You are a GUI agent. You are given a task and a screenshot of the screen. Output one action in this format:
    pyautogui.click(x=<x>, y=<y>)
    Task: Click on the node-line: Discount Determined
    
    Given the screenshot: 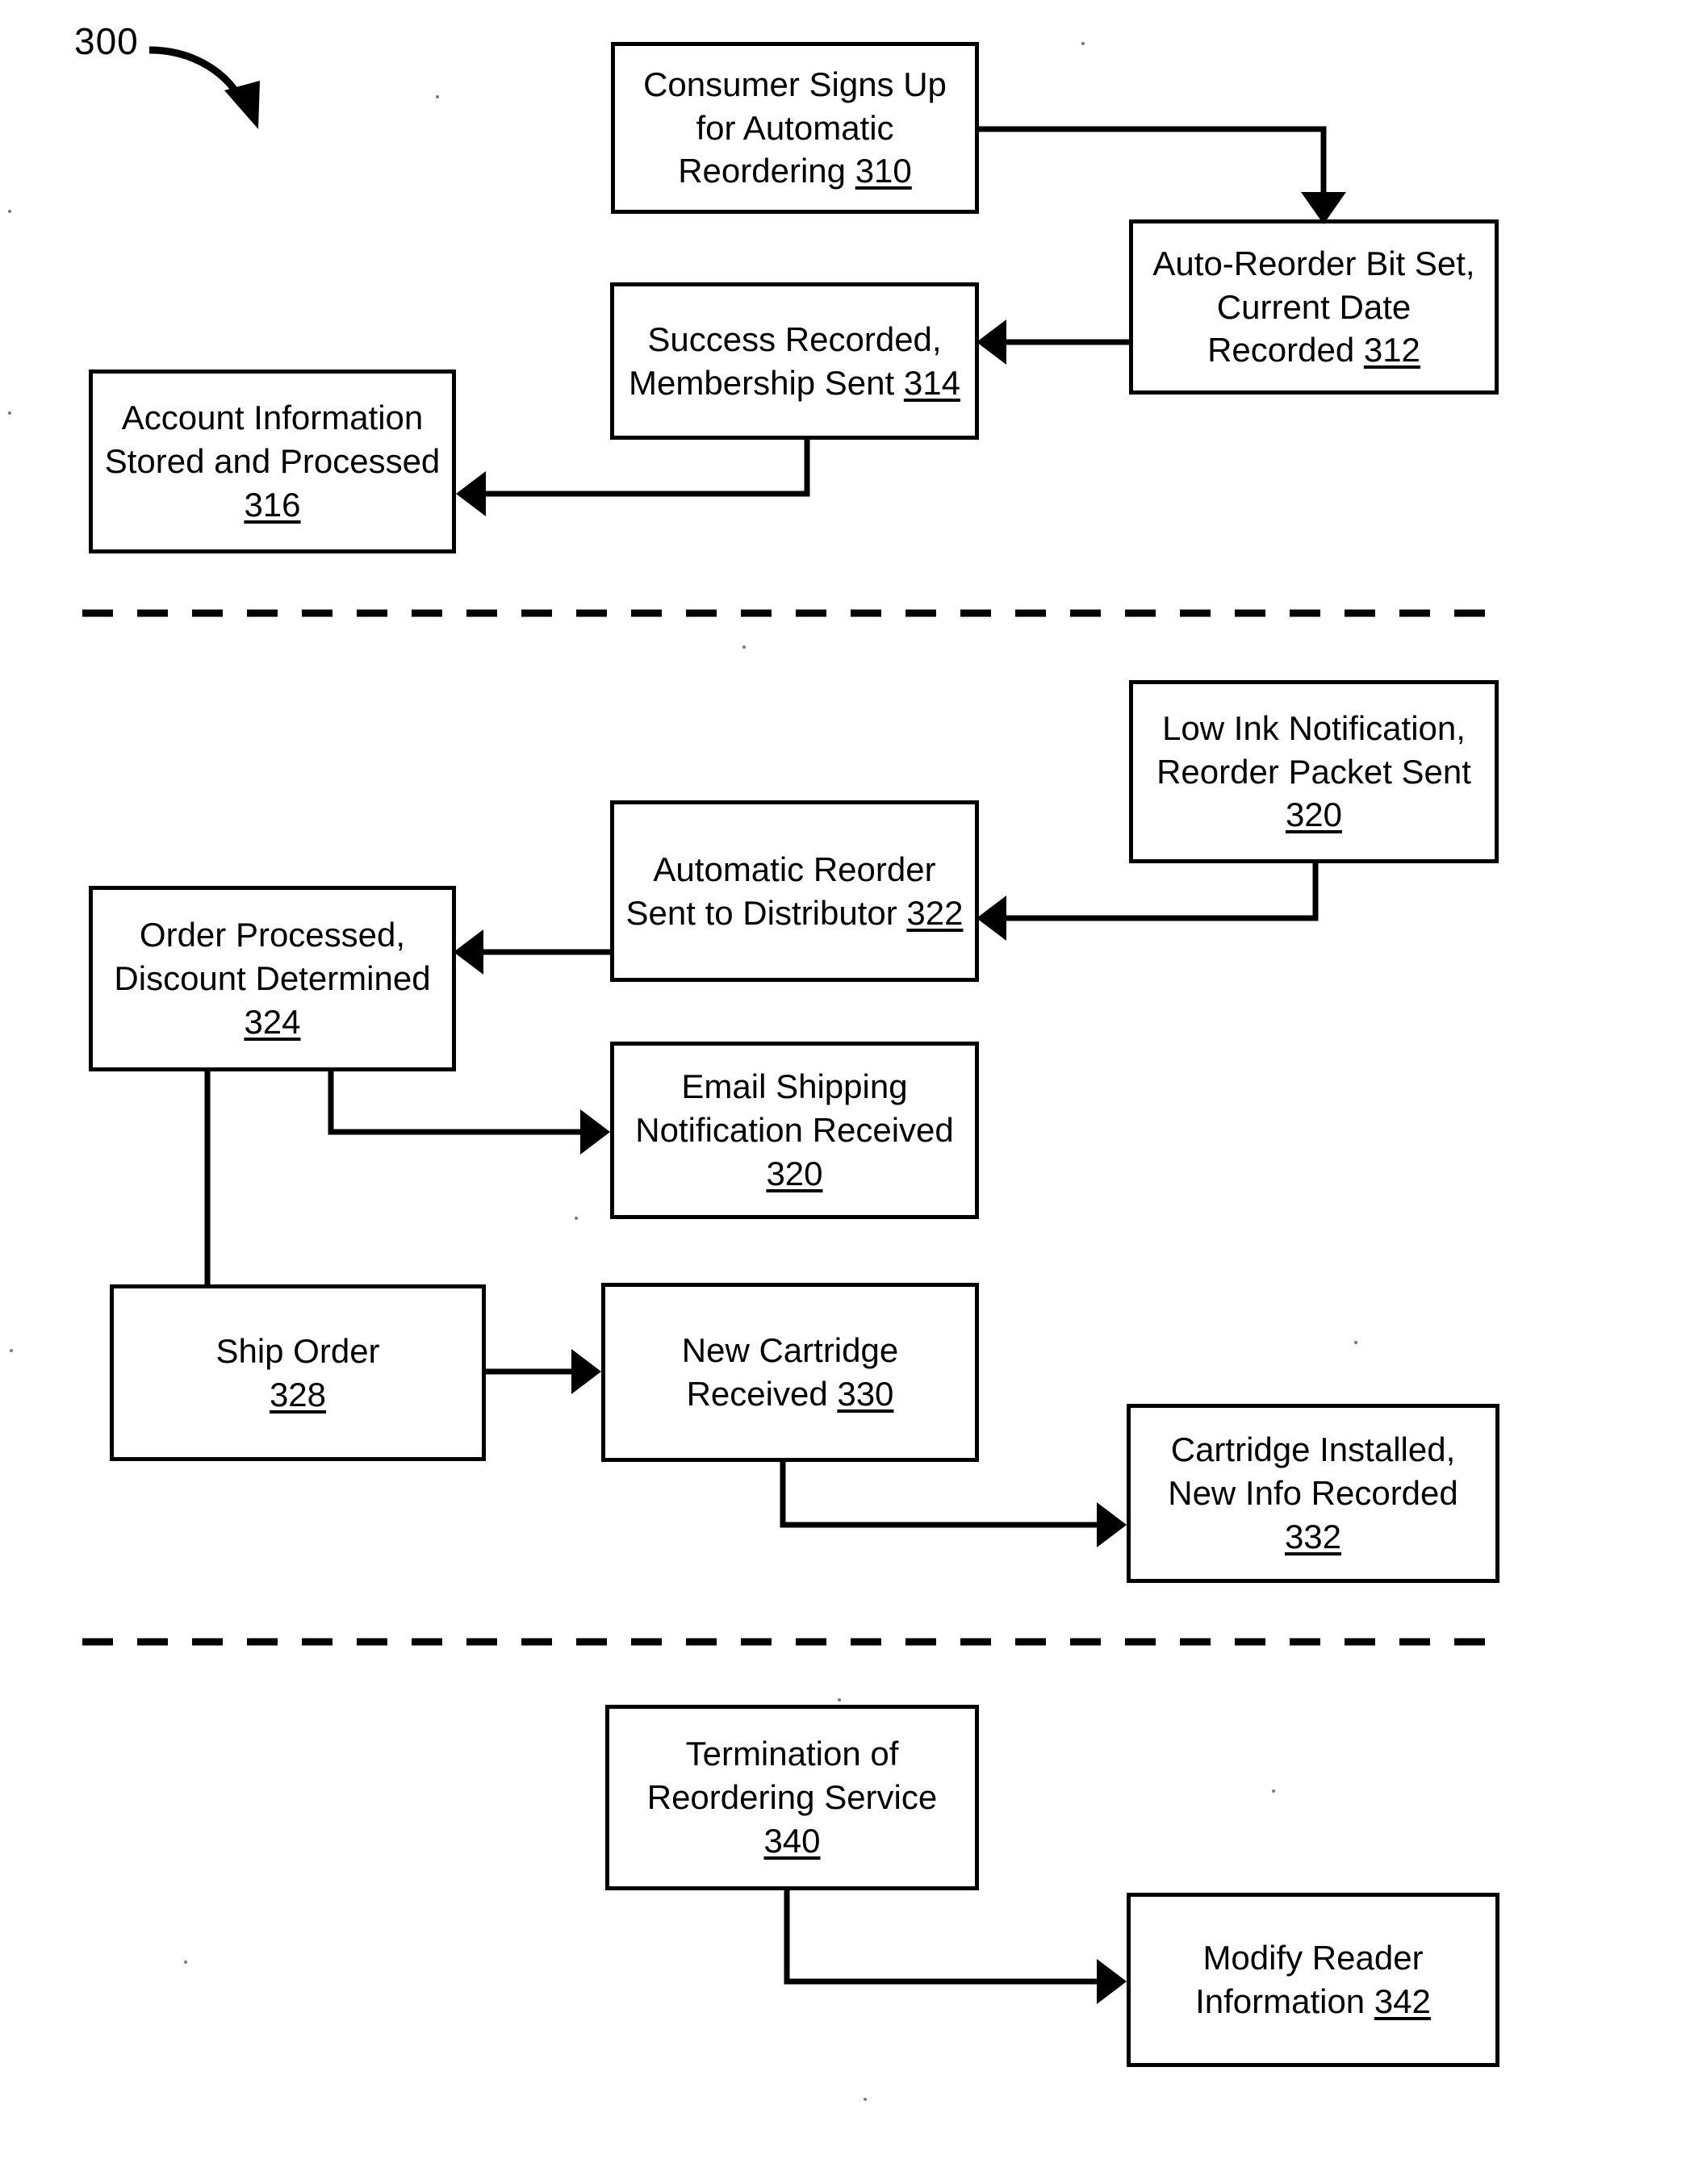 What is the action you would take?
    pyautogui.click(x=272, y=979)
    